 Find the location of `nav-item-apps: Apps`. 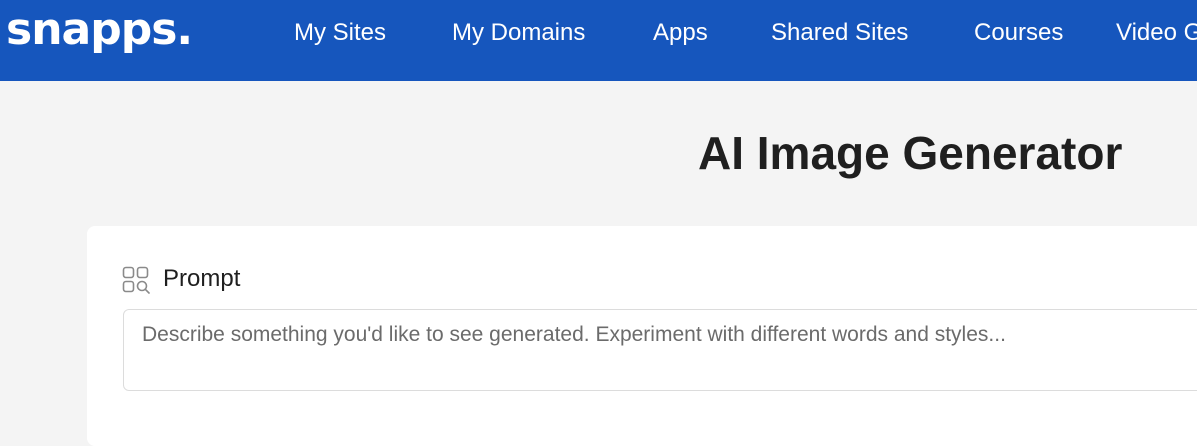

nav-item-apps: Apps is located at coordinates (680, 33).